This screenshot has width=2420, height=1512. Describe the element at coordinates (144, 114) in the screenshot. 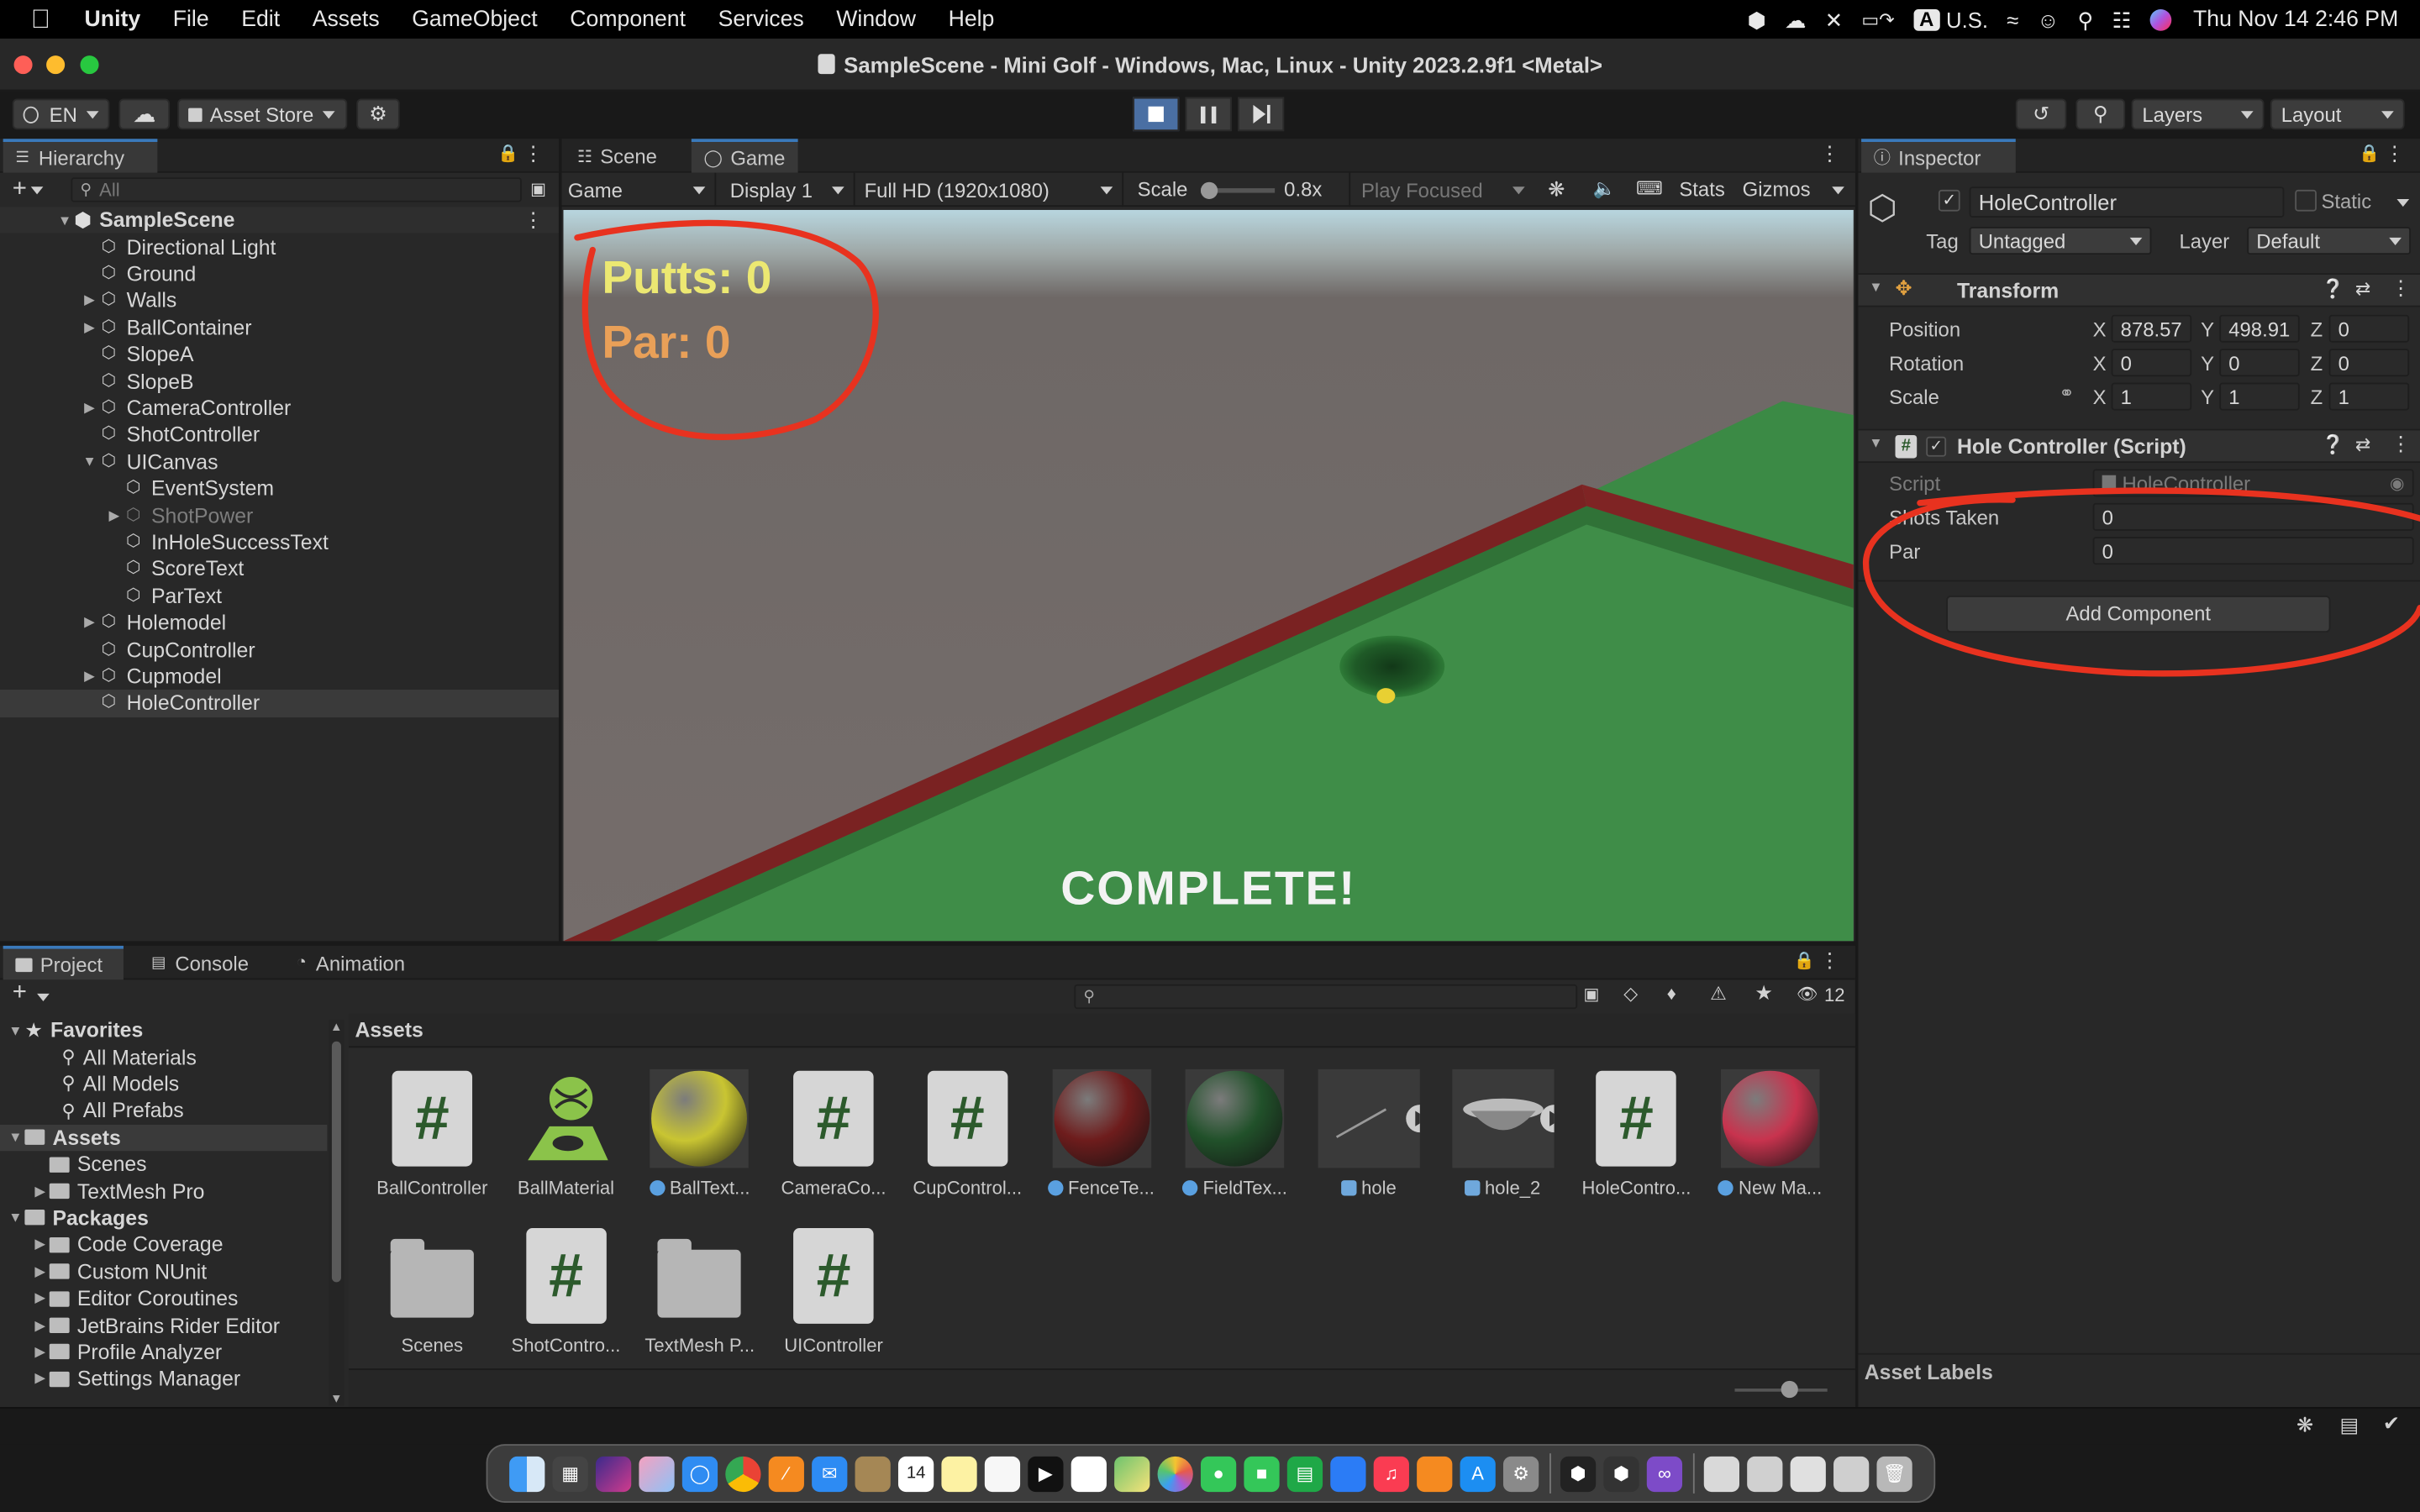

I see `cloud-button: ☁` at that location.